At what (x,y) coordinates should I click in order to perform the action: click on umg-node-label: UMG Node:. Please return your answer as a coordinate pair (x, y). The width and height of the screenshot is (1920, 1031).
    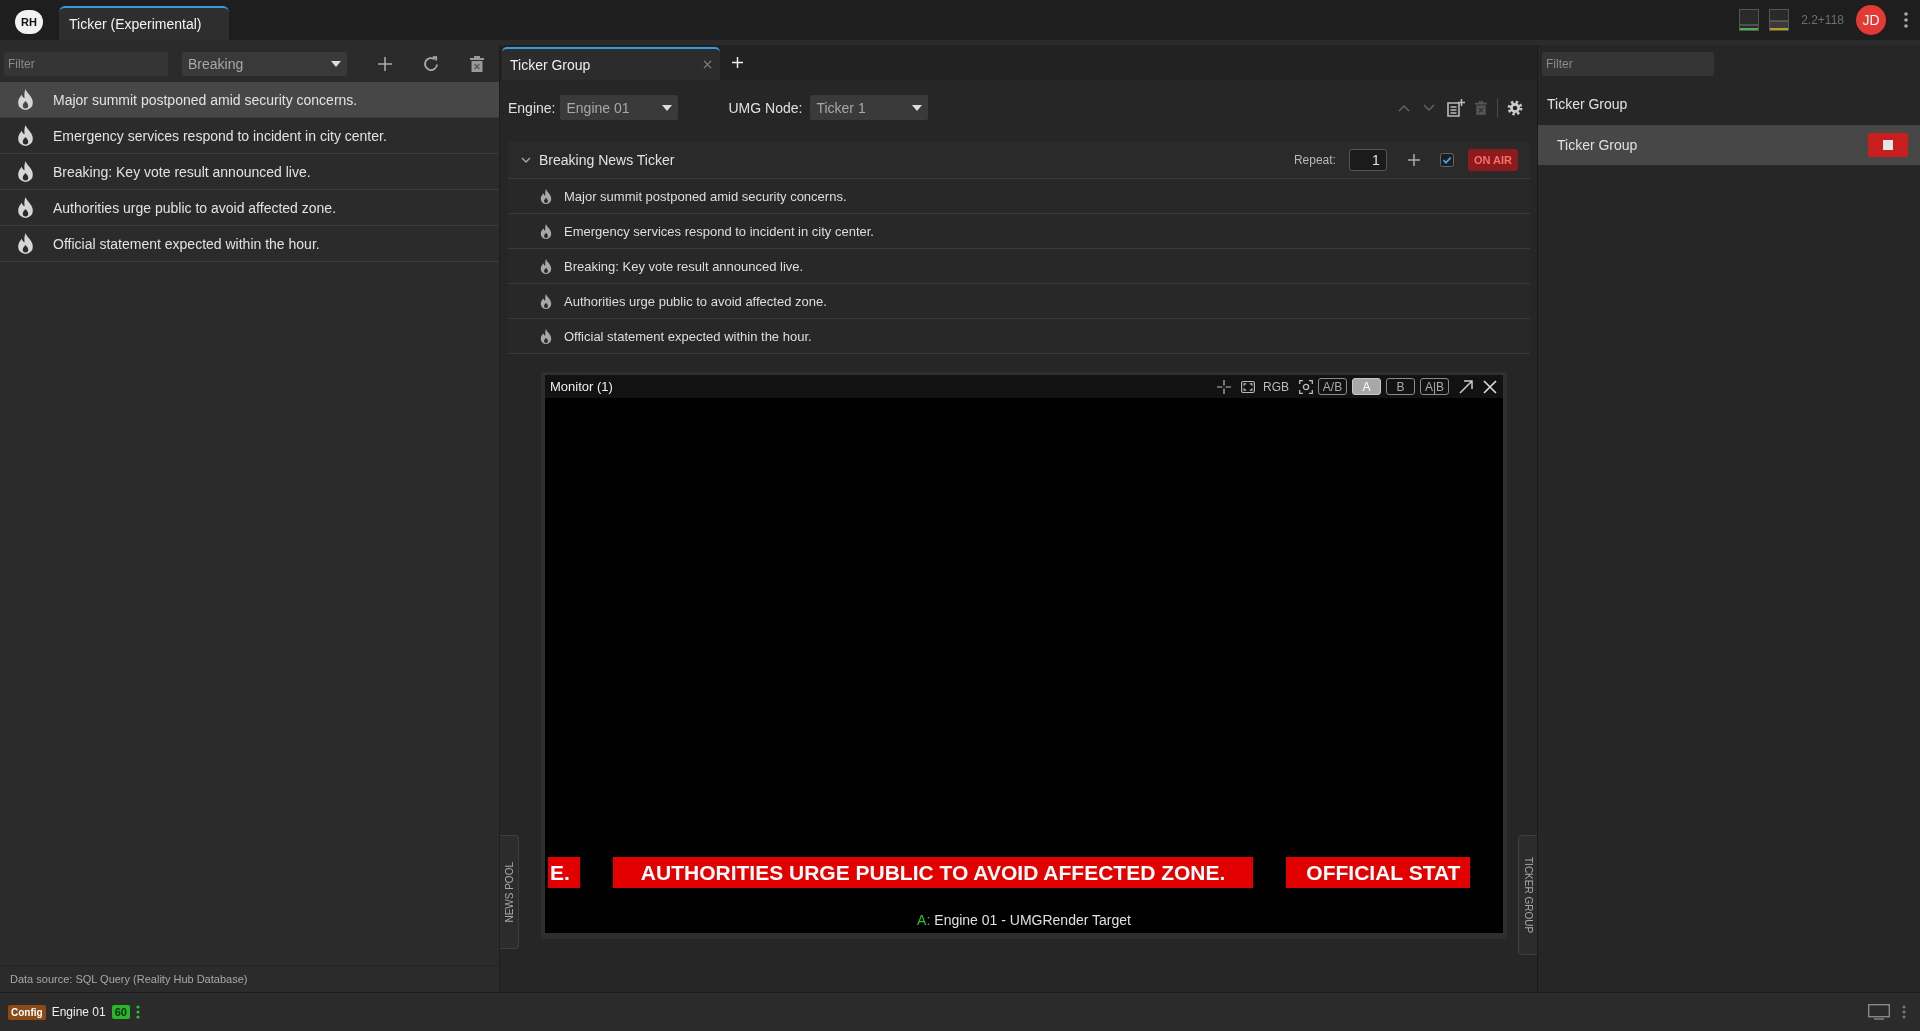
    Looking at the image, I should click on (765, 107).